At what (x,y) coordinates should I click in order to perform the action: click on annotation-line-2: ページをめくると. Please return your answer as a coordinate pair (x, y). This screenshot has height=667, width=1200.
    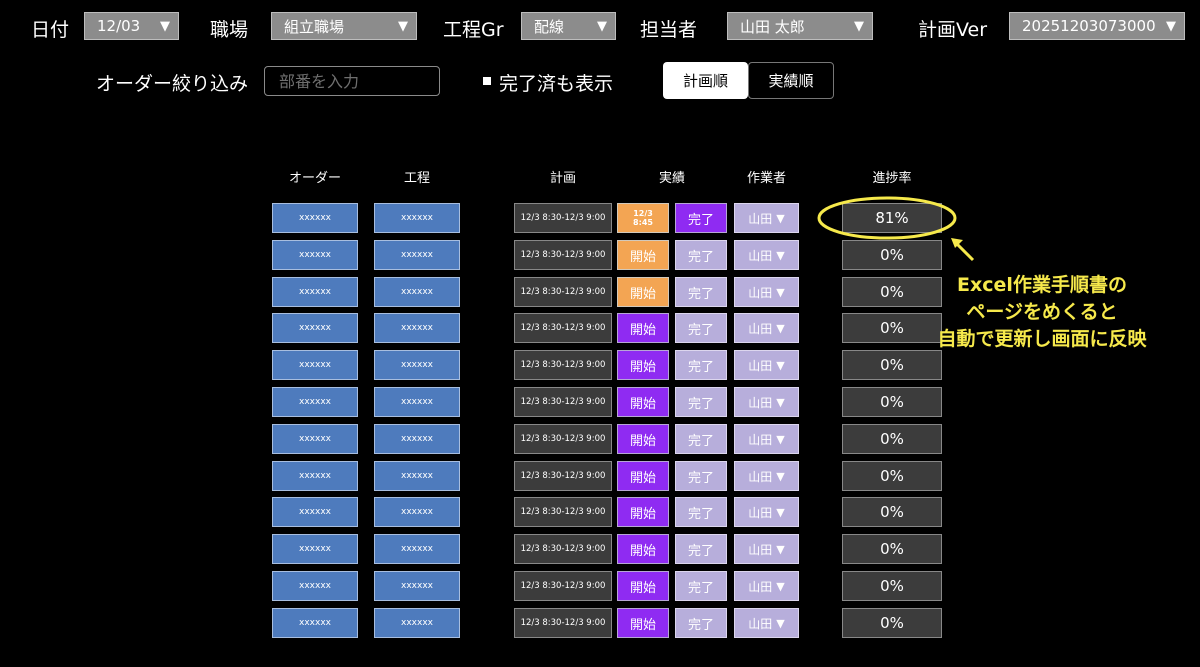
    Looking at the image, I should click on (1042, 312).